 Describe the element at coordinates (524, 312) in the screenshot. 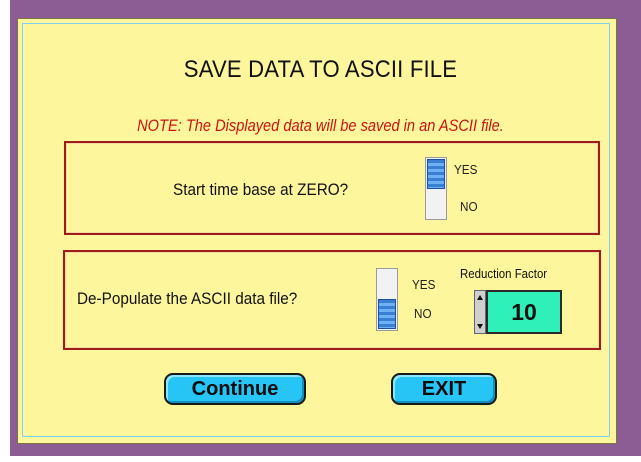

I see `reduction-factor-value: 10` at that location.